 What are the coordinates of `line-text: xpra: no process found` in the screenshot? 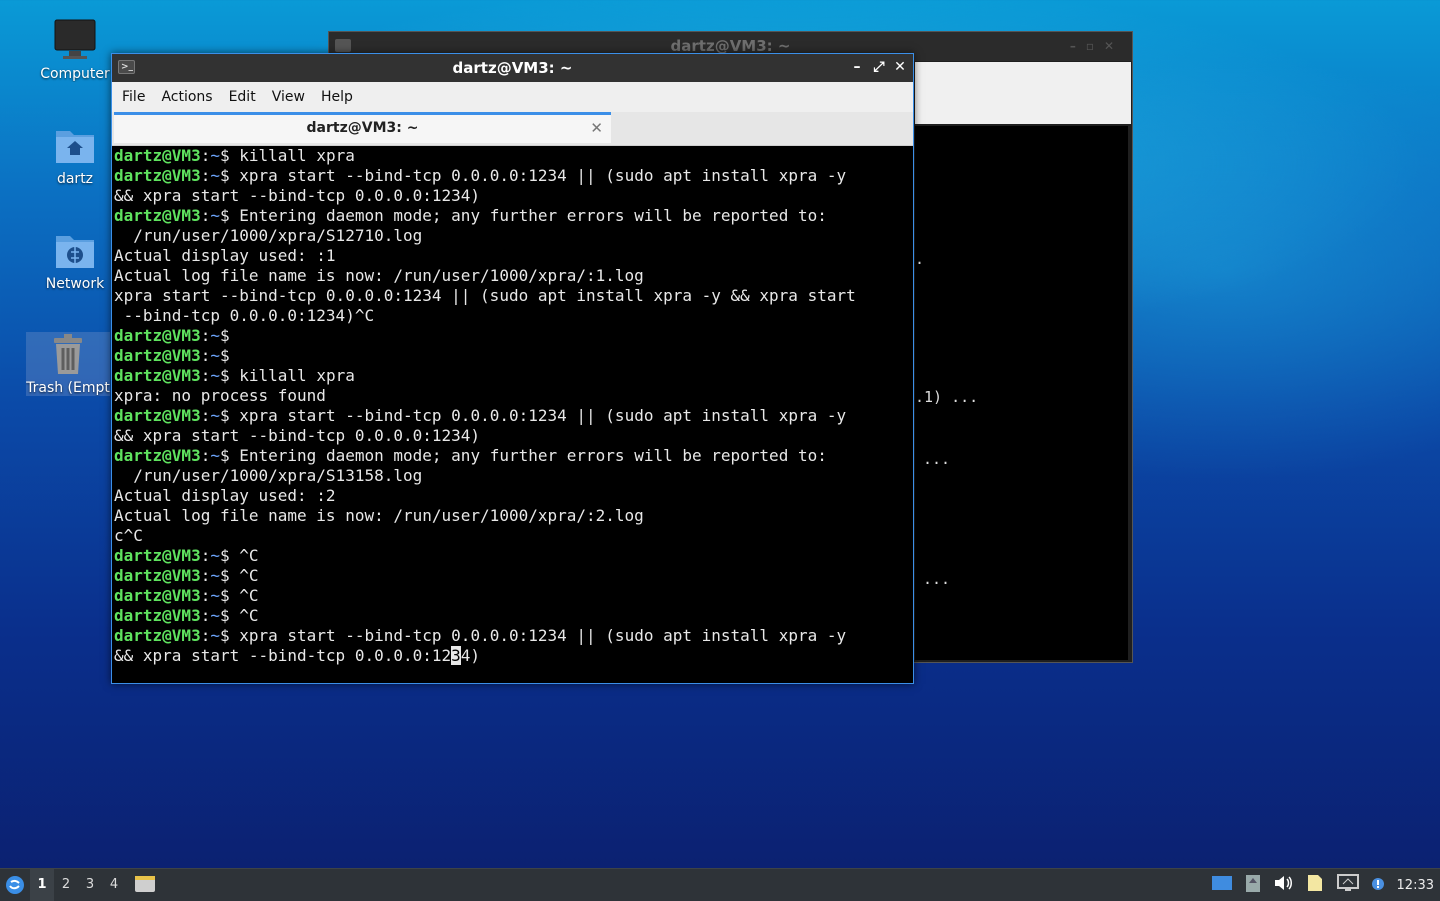 It's located at (220, 395).